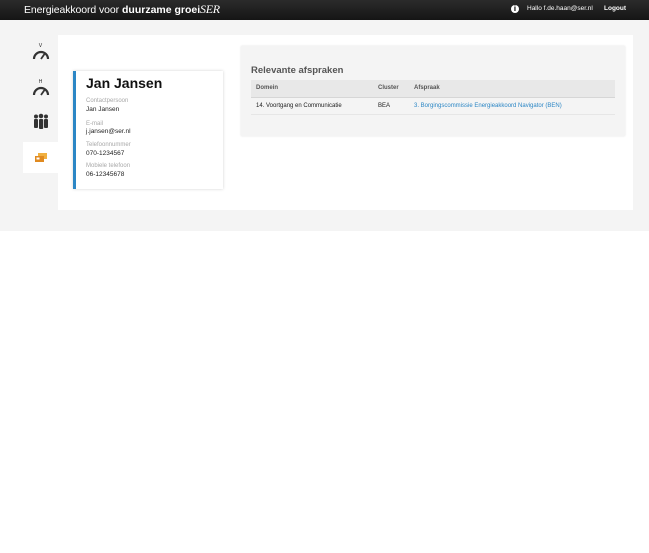 This screenshot has width=649, height=553. I want to click on ser-logo: SER, so click(210, 9).